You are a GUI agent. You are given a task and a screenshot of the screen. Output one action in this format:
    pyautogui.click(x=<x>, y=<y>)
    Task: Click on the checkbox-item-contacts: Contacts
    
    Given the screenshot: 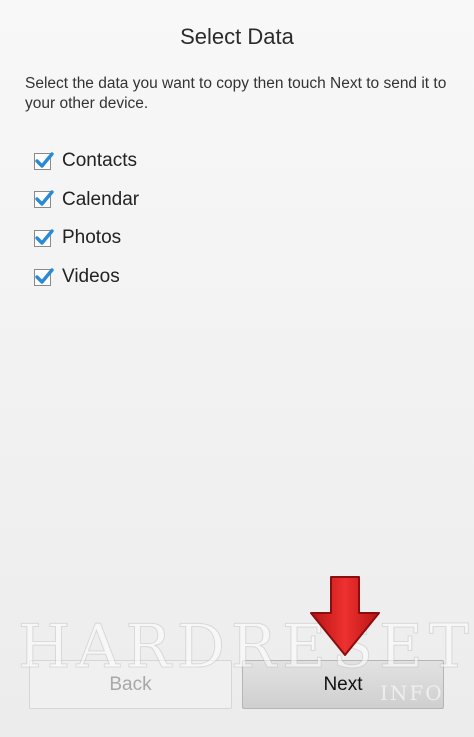 What is the action you would take?
    pyautogui.click(x=86, y=161)
    